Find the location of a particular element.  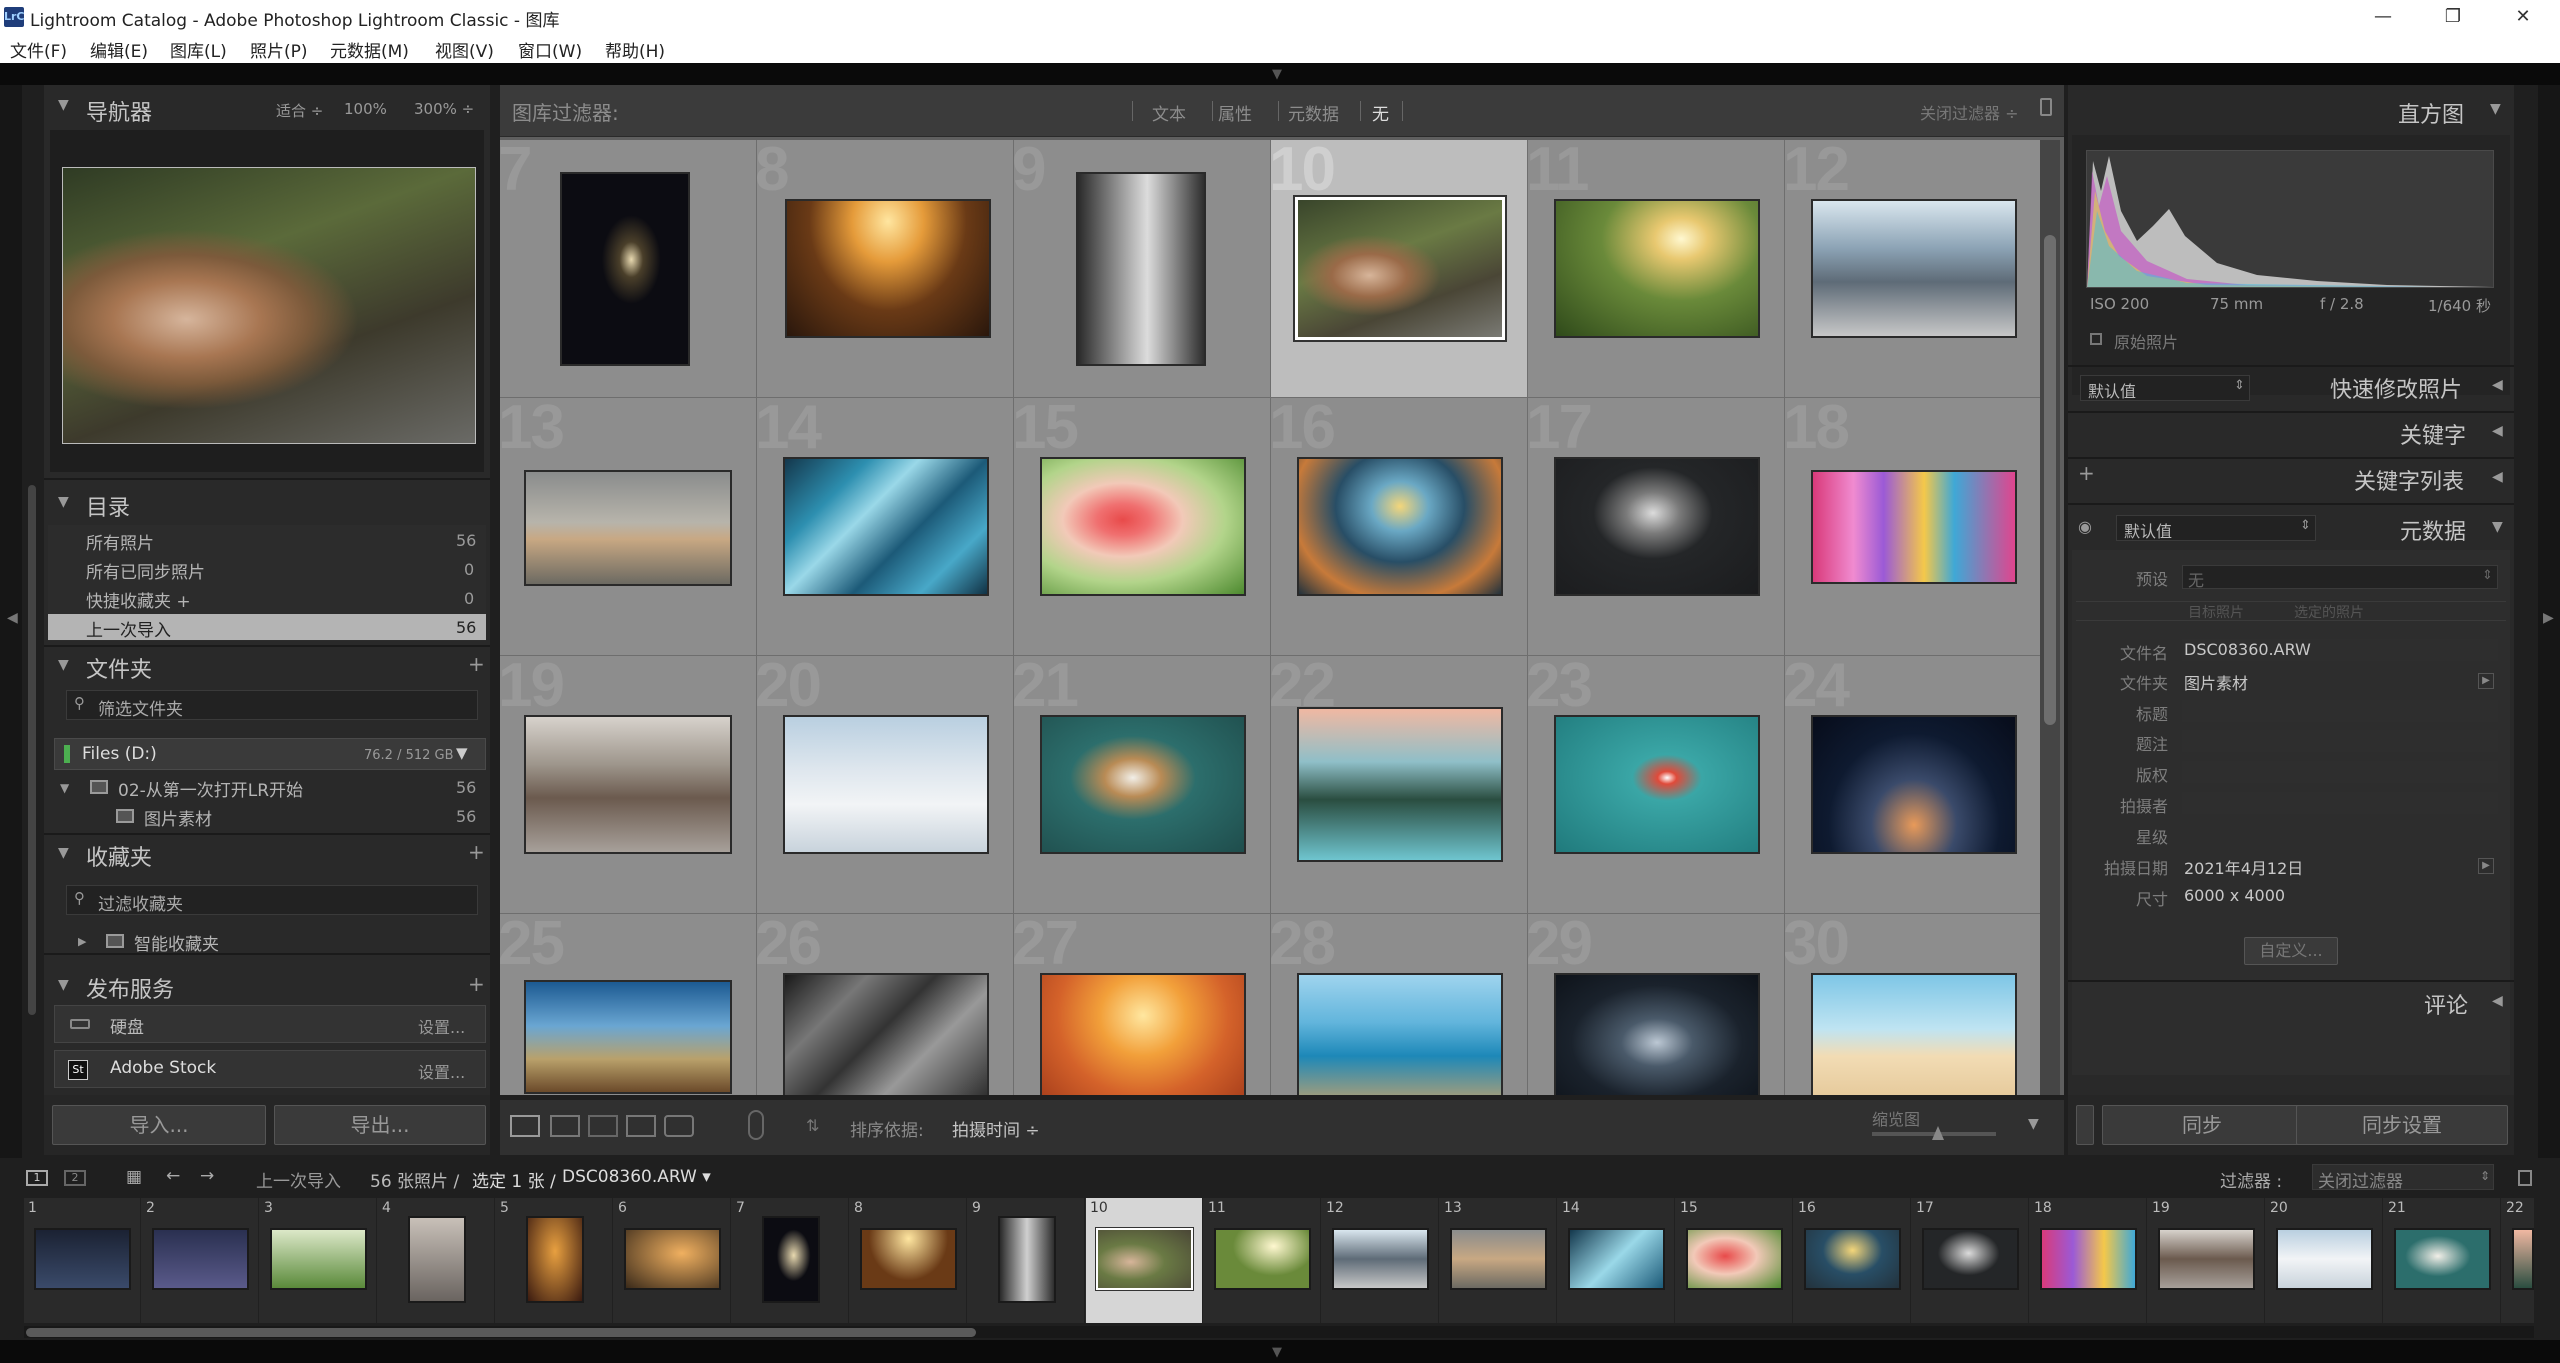

original-photo-checkbox is located at coordinates (2096, 339).